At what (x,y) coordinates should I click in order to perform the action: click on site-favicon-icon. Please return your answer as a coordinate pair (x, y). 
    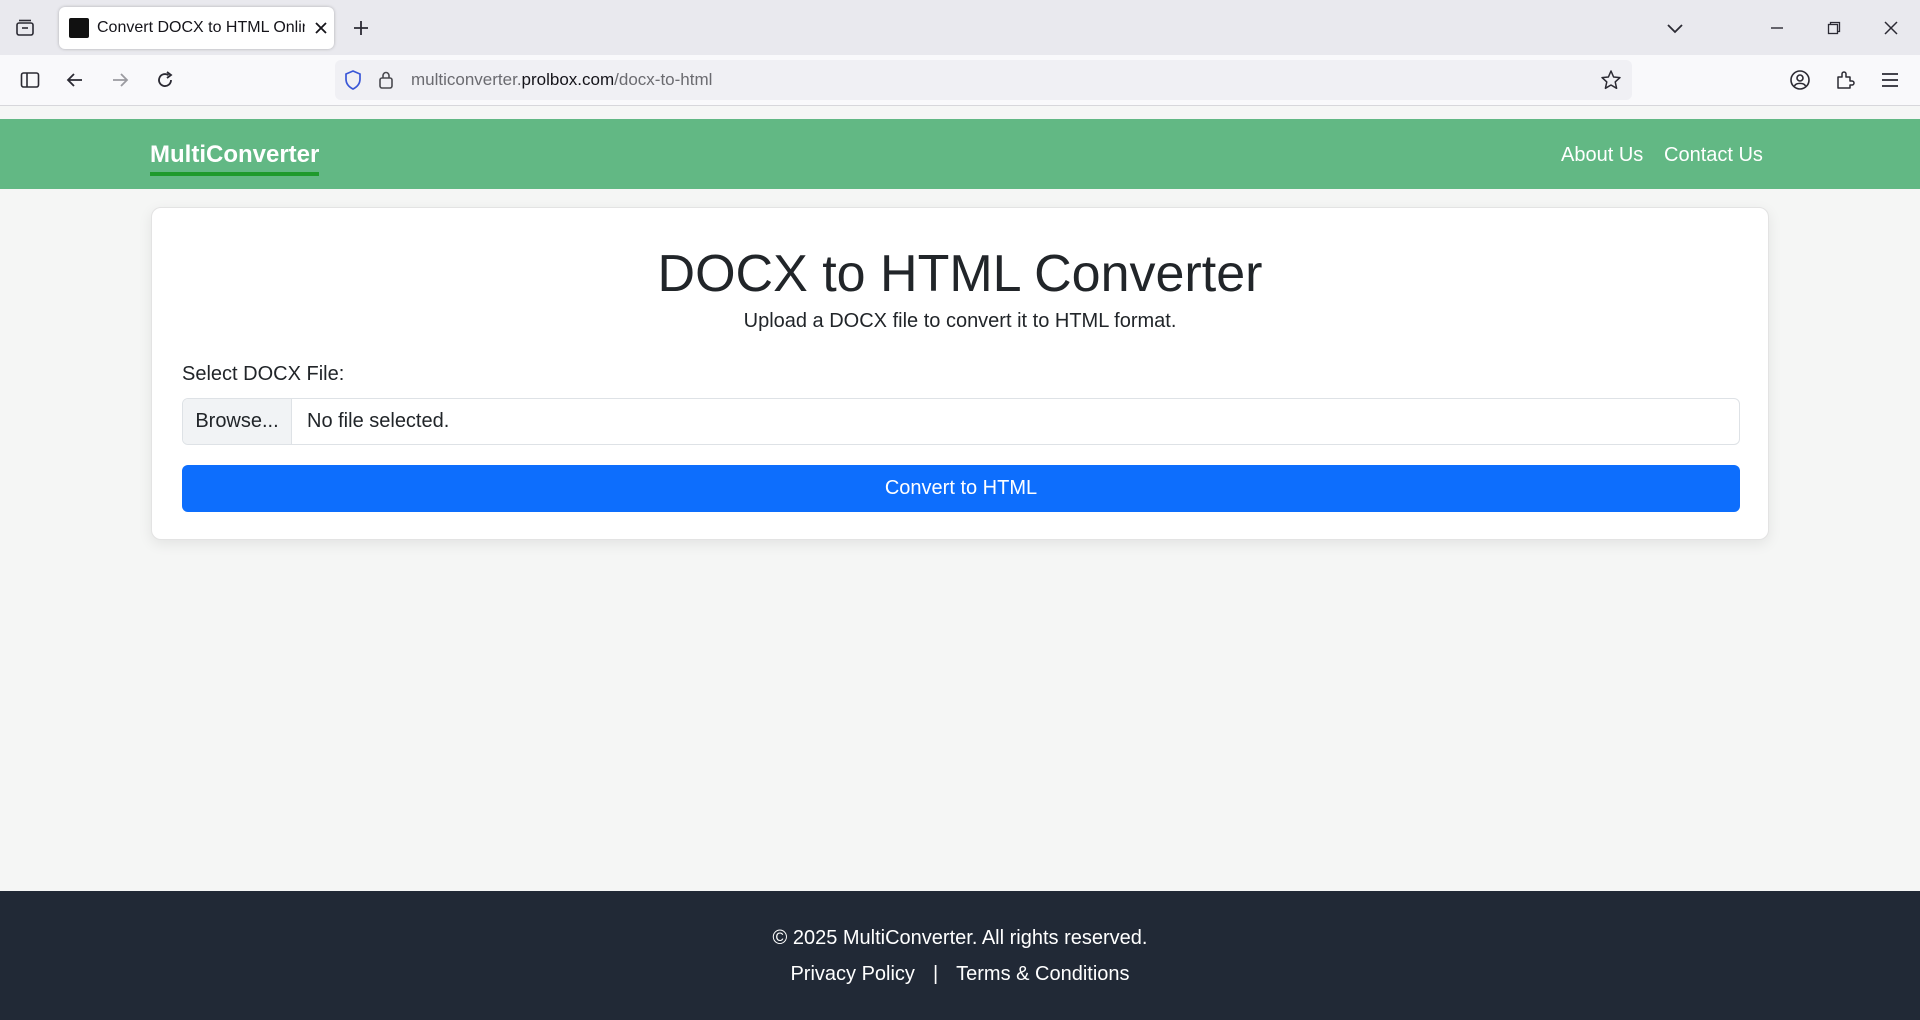
    Looking at the image, I should click on (79, 28).